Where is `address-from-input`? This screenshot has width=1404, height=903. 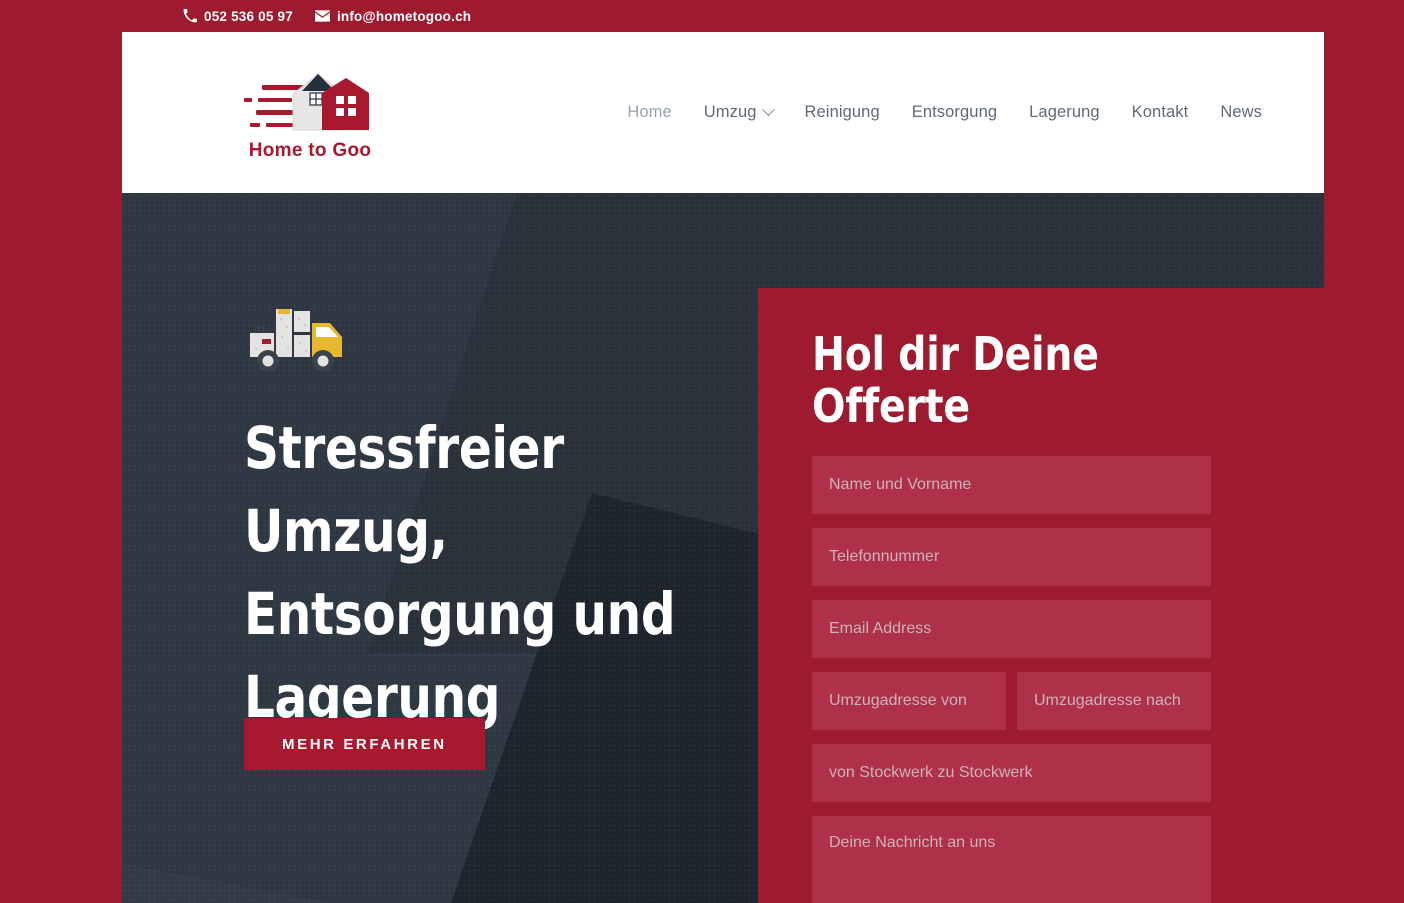
address-from-input is located at coordinates (909, 701).